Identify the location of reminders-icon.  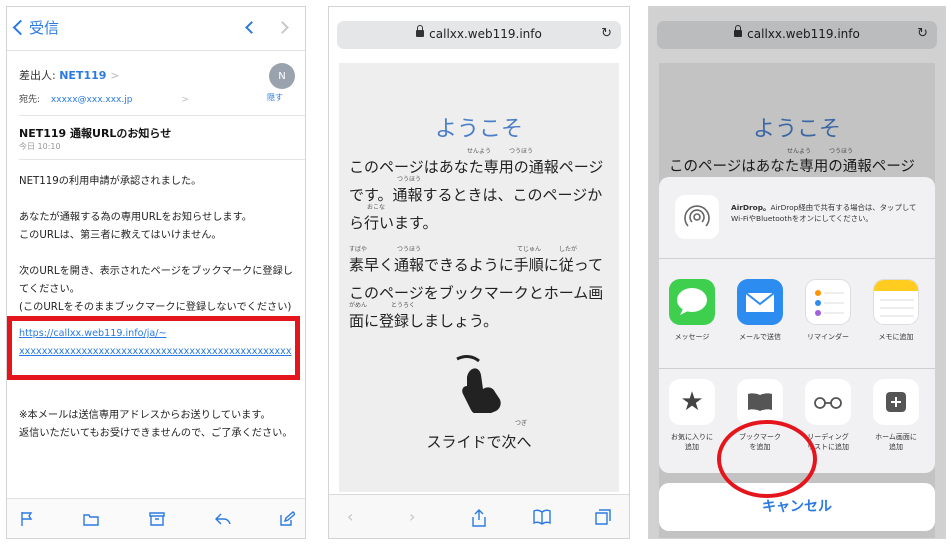
(828, 302).